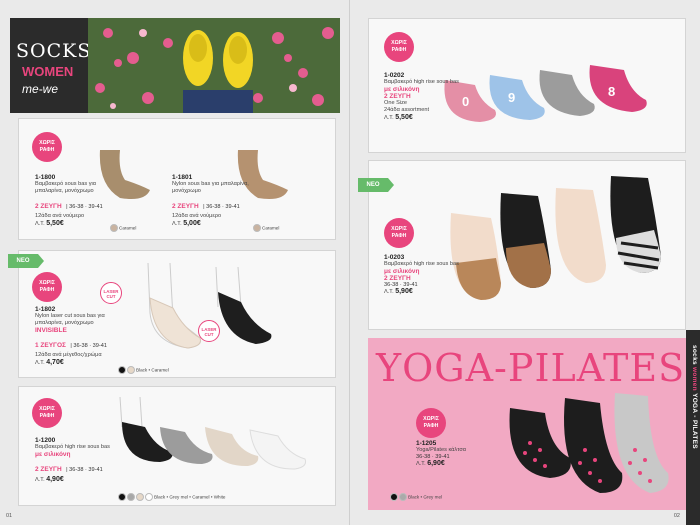  What do you see at coordinates (123, 228) in the screenshot?
I see `colors-1800: Caramel` at bounding box center [123, 228].